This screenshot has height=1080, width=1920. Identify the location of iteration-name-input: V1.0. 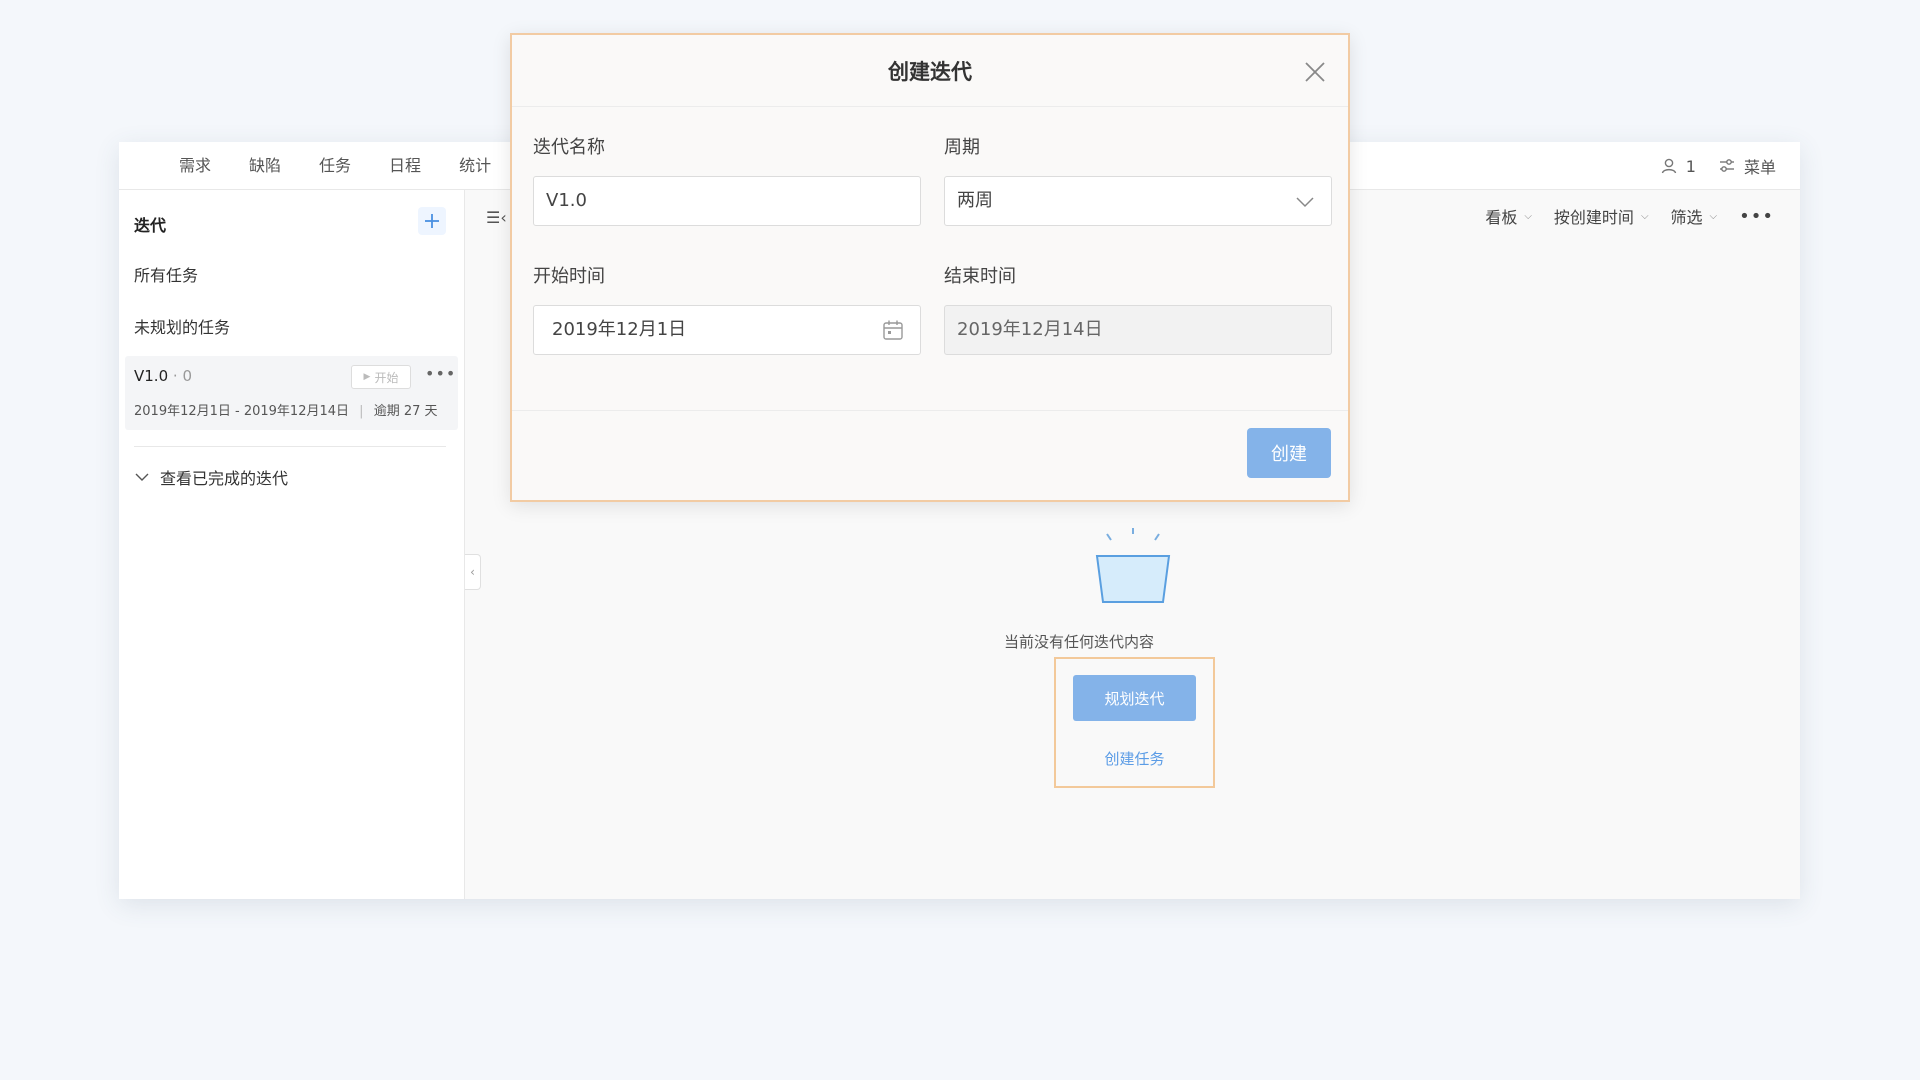
(727, 201).